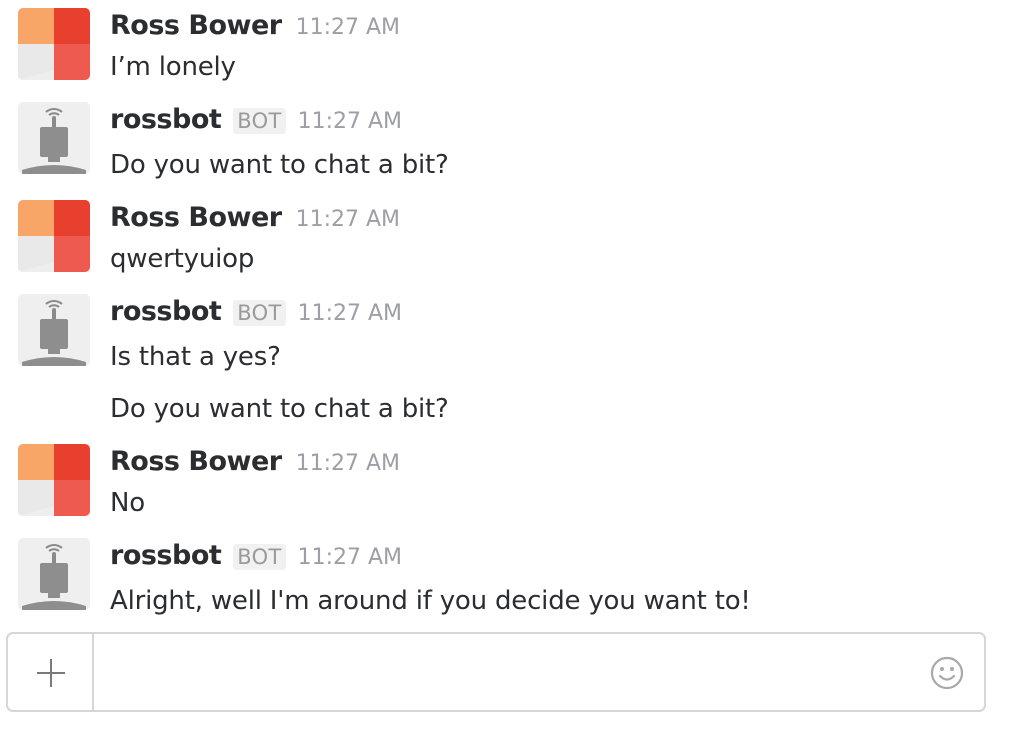  I want to click on message-text: Is that a yes?, so click(195, 357).